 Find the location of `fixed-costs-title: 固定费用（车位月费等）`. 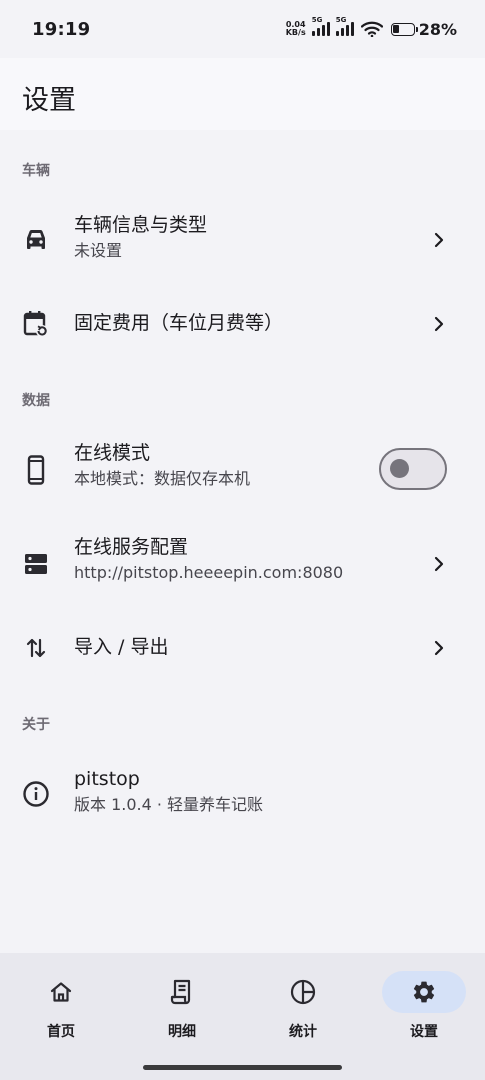

fixed-costs-title: 固定费用（车位月费等） is located at coordinates (179, 323).